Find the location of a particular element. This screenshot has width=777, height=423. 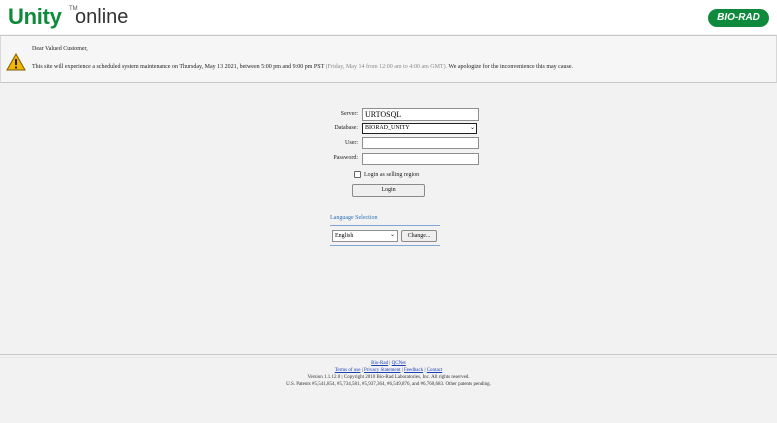

language-divider-bottom is located at coordinates (385, 245).